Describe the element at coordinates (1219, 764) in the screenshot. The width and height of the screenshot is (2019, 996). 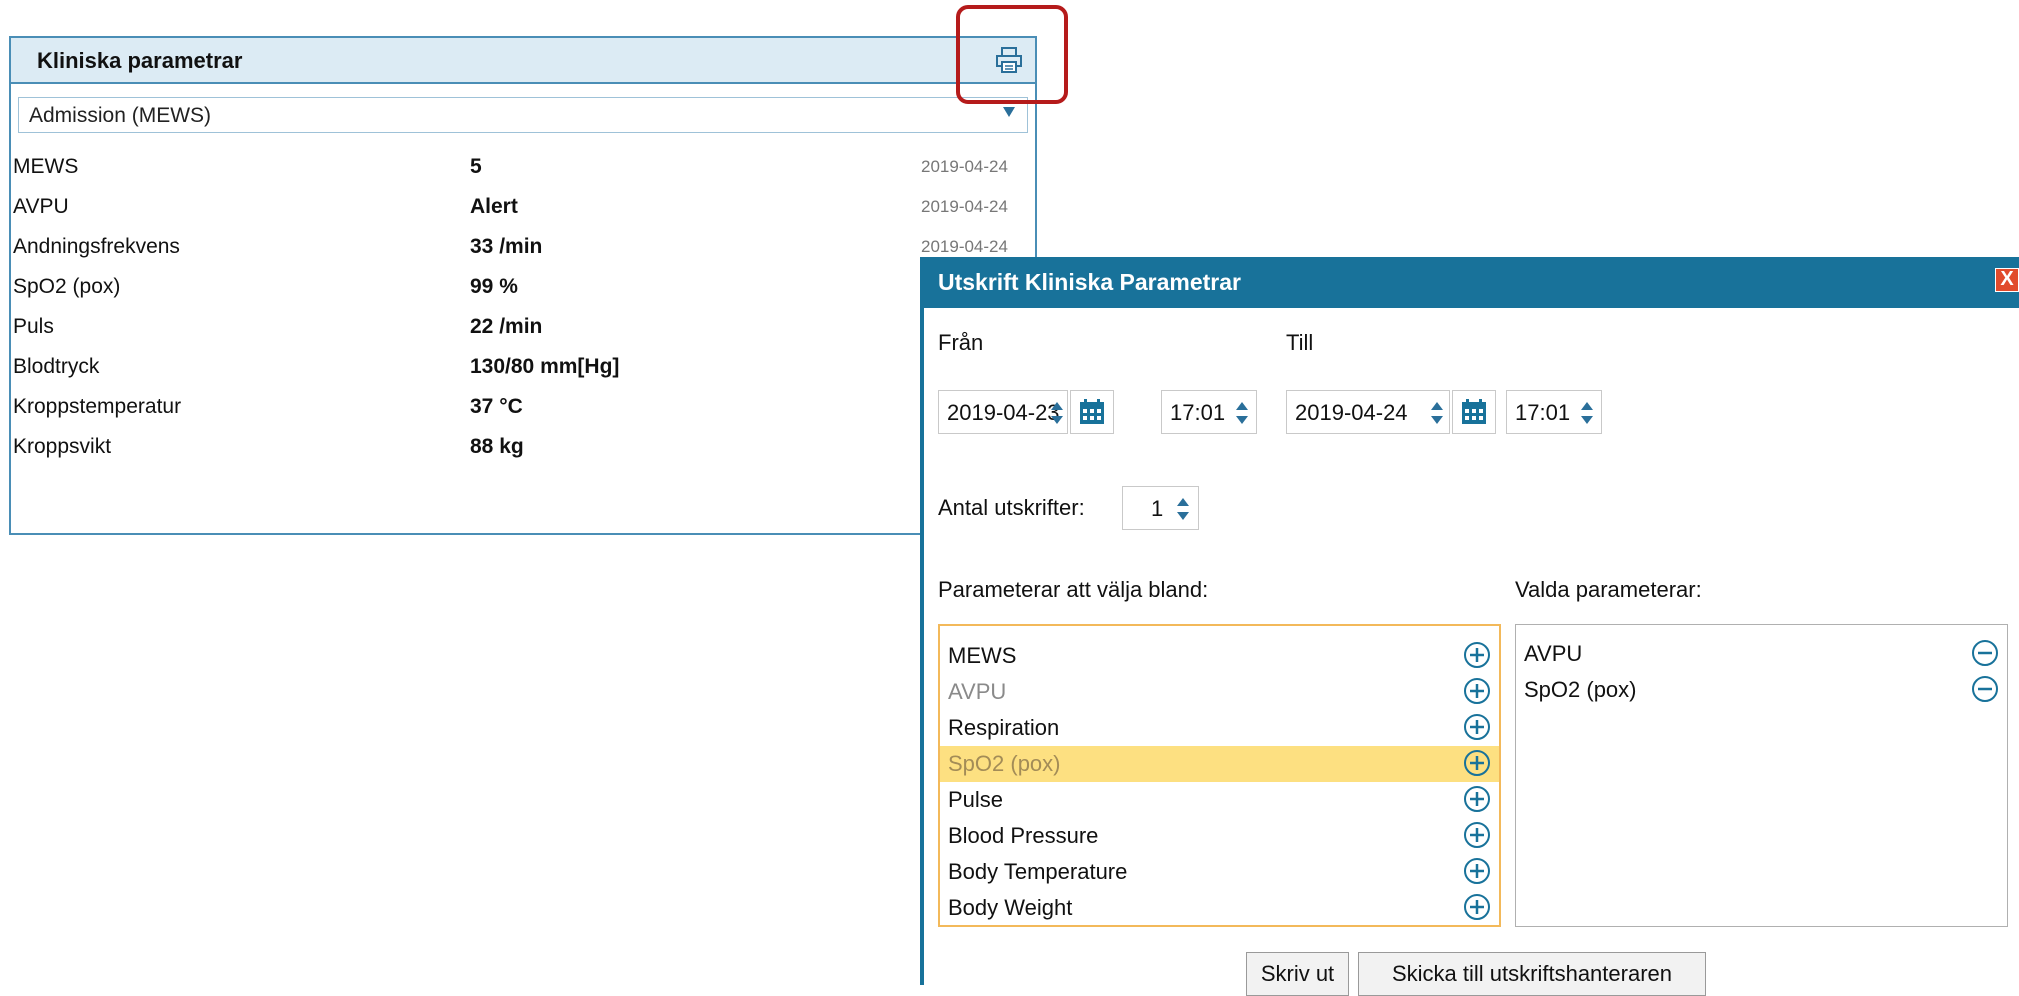
I see `available-item-spo2: SpO2 (pox)` at that location.